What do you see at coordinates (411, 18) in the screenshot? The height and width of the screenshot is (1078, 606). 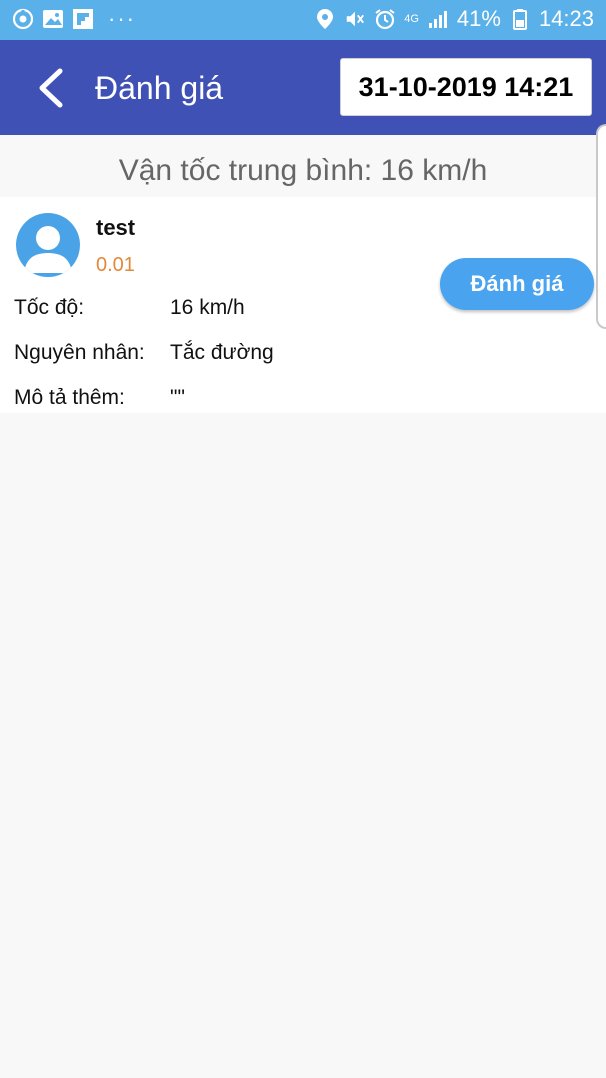 I see `network-type-label: 4G` at bounding box center [411, 18].